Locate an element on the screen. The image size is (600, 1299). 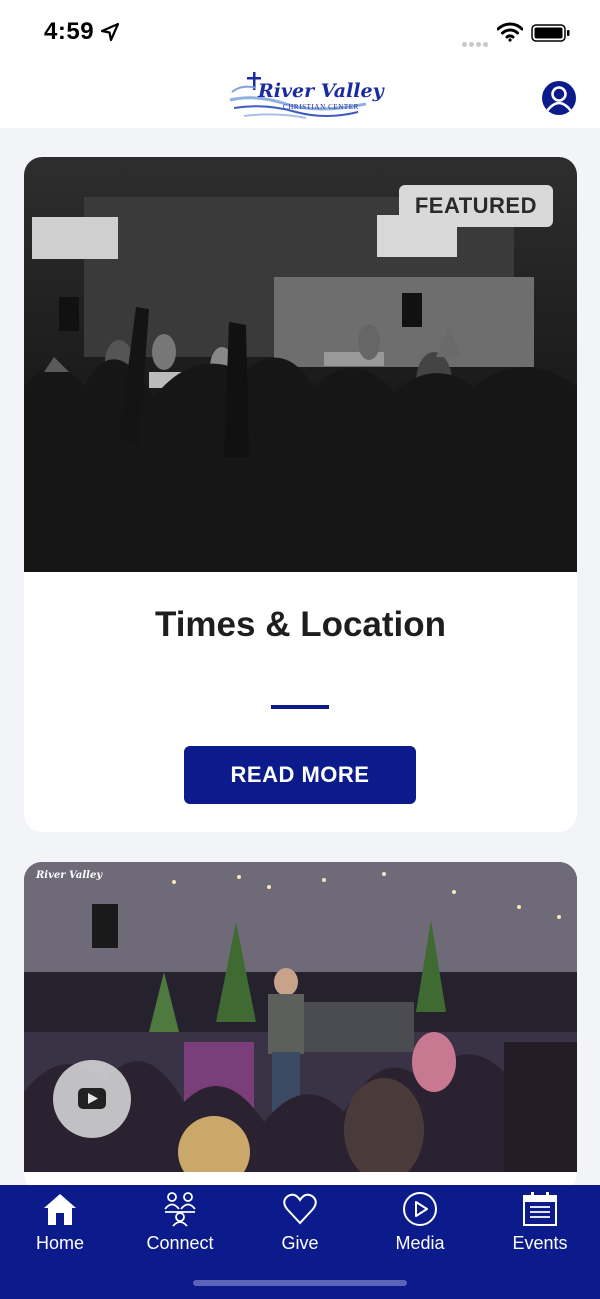
tab-media-label: Media is located at coordinates (420, 1243).